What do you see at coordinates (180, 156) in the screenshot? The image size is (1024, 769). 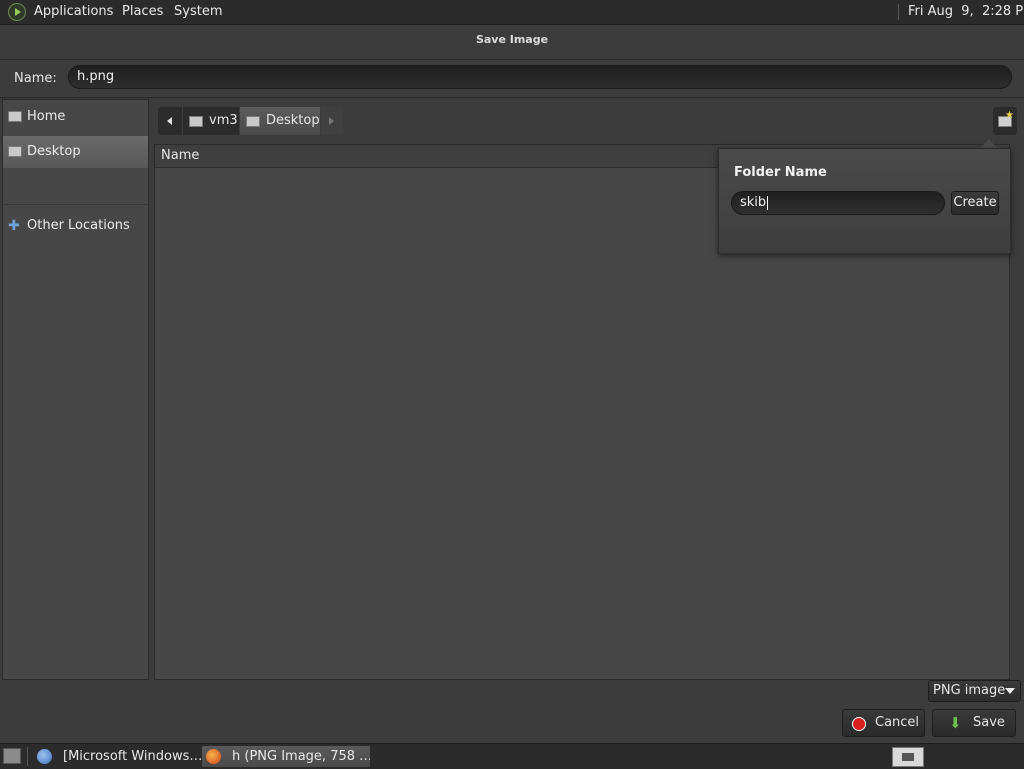 I see `column-name-header: Name` at bounding box center [180, 156].